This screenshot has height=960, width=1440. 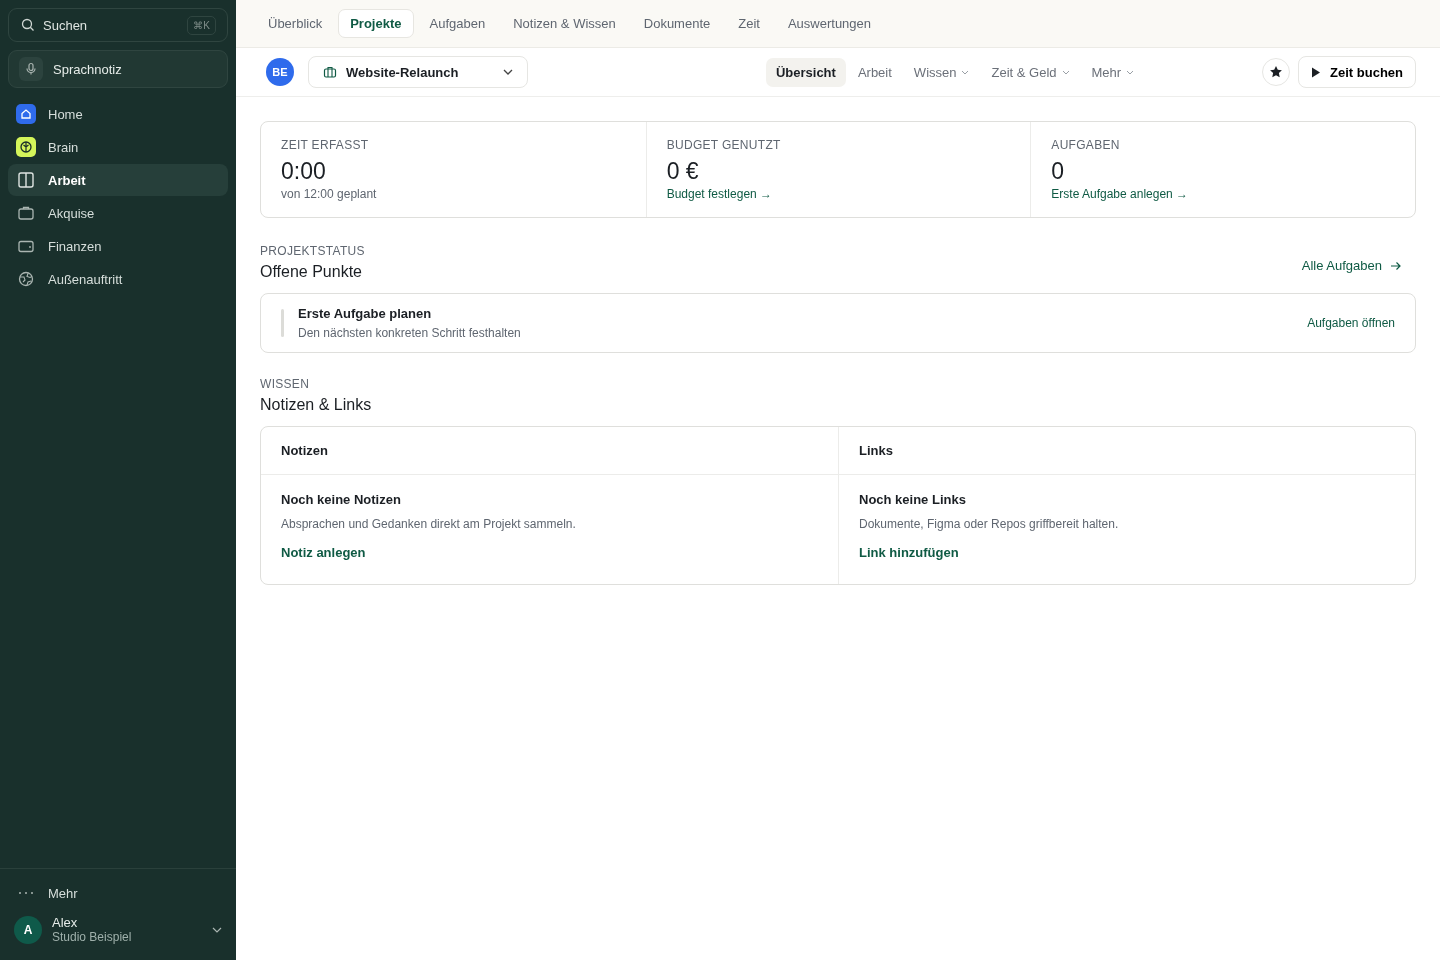 I want to click on sidebar-item: Finanzen, so click(x=118, y=246).